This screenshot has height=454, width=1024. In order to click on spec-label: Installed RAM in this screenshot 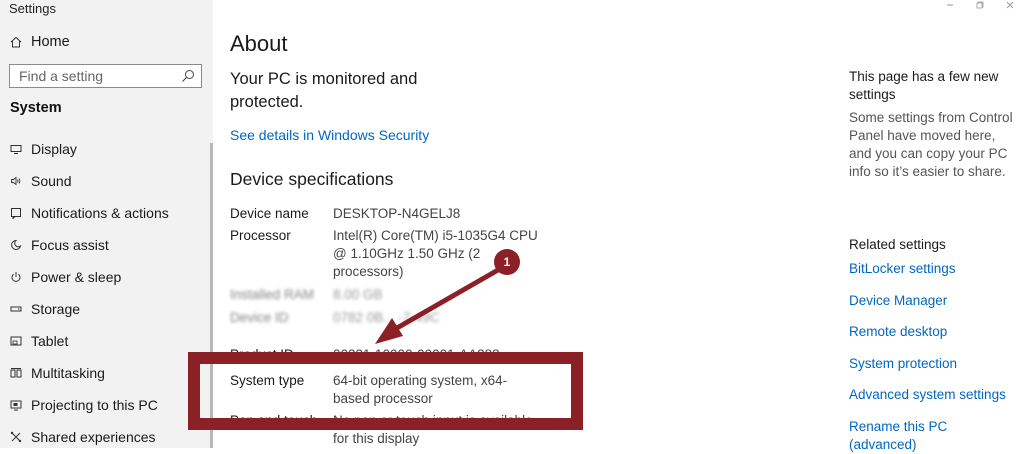, I will do `click(272, 294)`.